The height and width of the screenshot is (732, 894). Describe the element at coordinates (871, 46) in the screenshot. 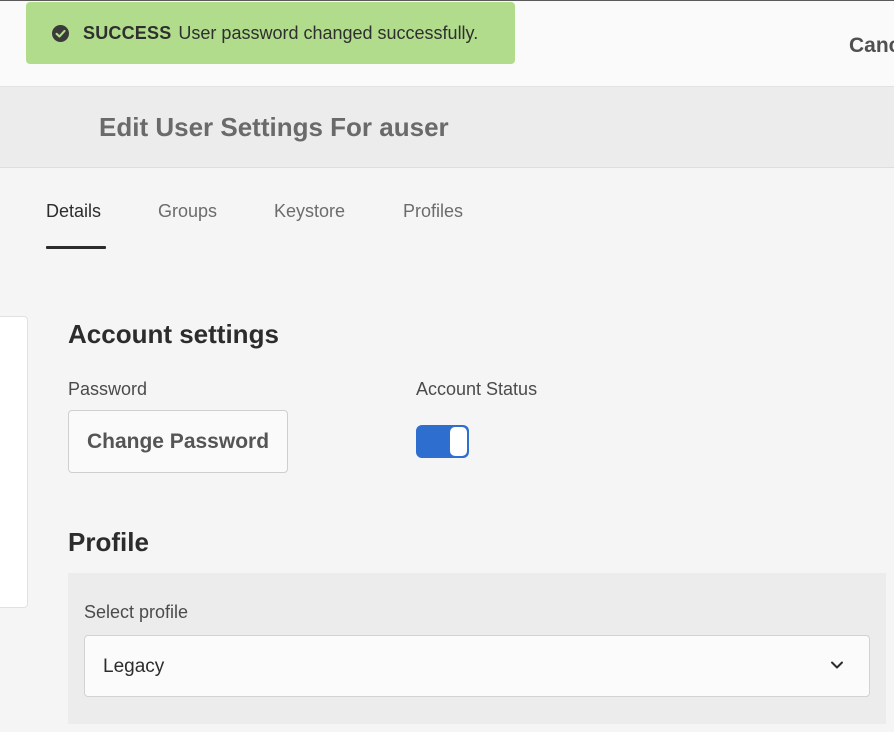

I see `cancel-button: Canc` at that location.